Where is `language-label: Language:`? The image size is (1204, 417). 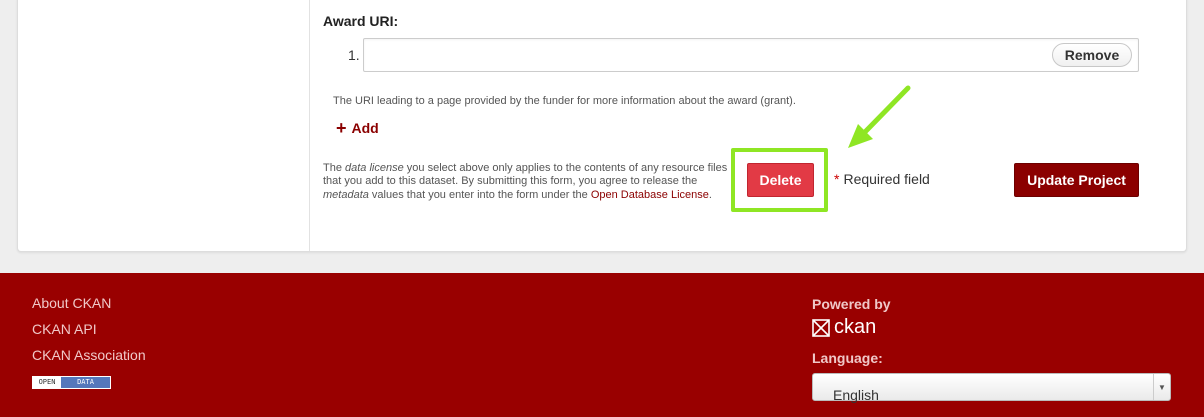 language-label: Language: is located at coordinates (847, 358).